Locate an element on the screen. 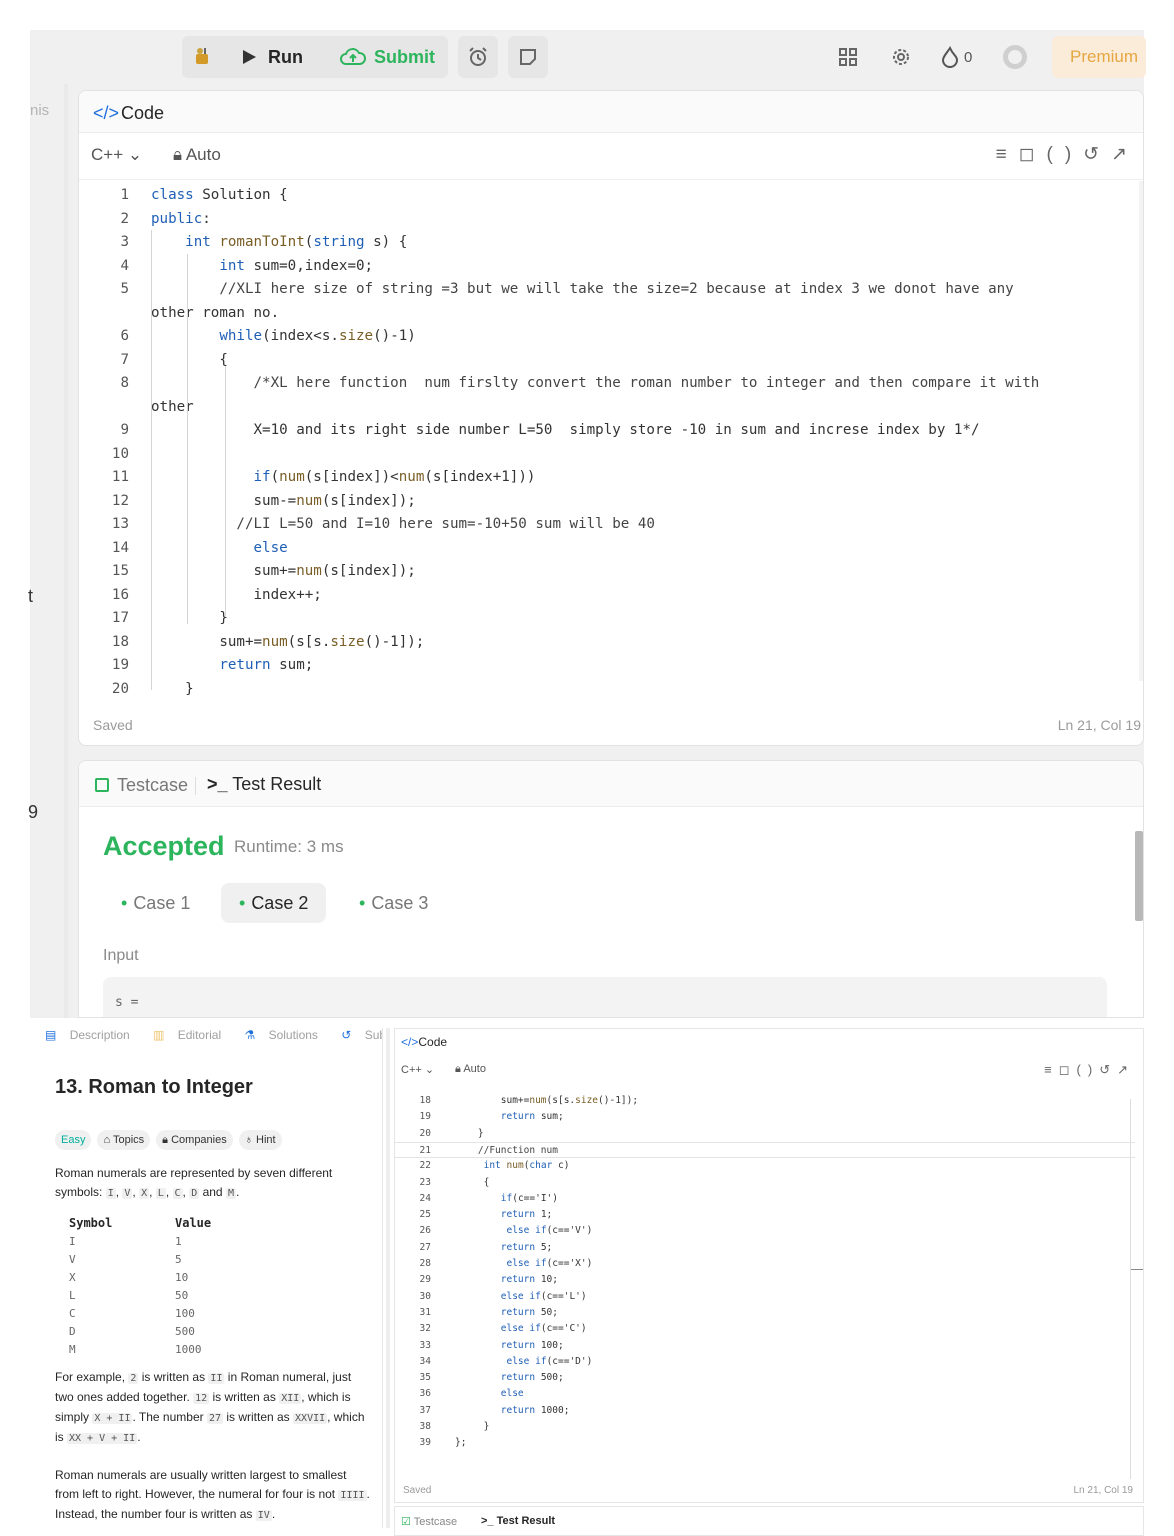  case-tab: • Case 3 is located at coordinates (393, 903).